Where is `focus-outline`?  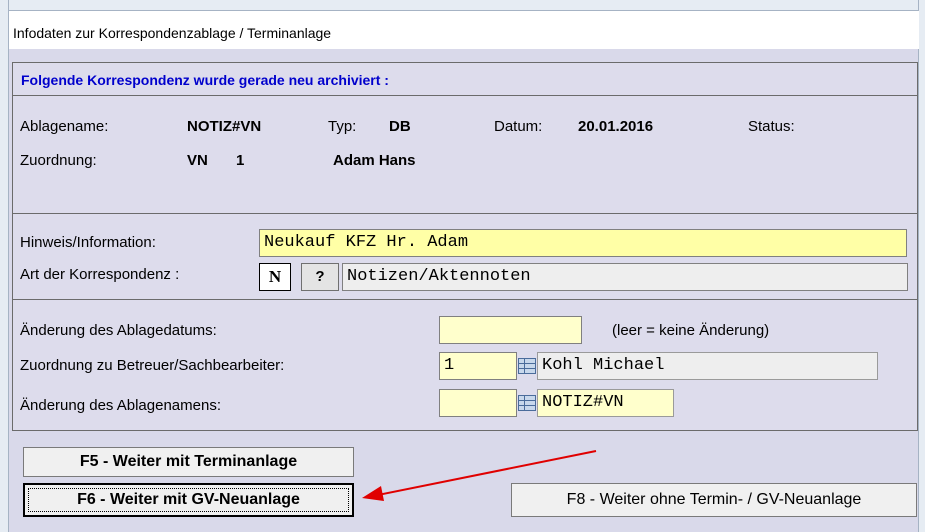 focus-outline is located at coordinates (188, 500).